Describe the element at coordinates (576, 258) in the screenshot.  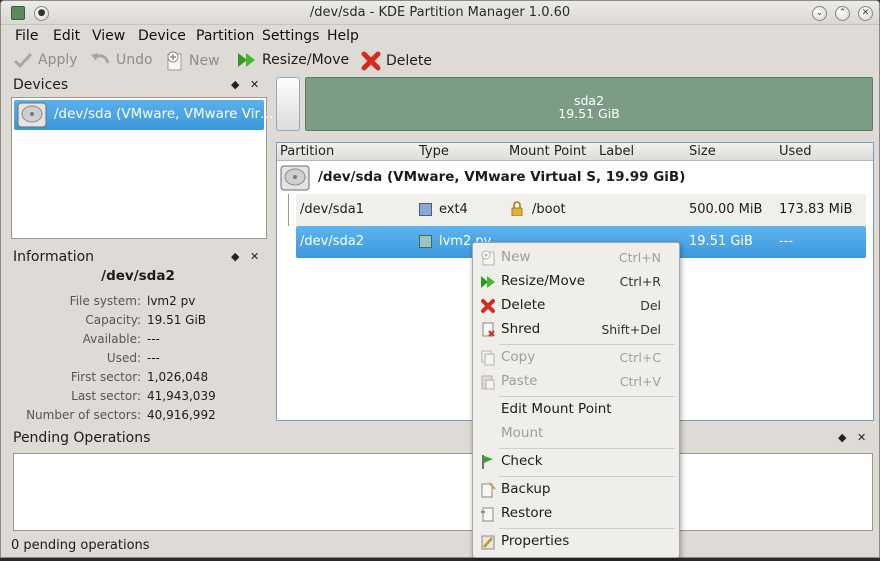
I see `menu-item-new: New Ctrl+N` at that location.